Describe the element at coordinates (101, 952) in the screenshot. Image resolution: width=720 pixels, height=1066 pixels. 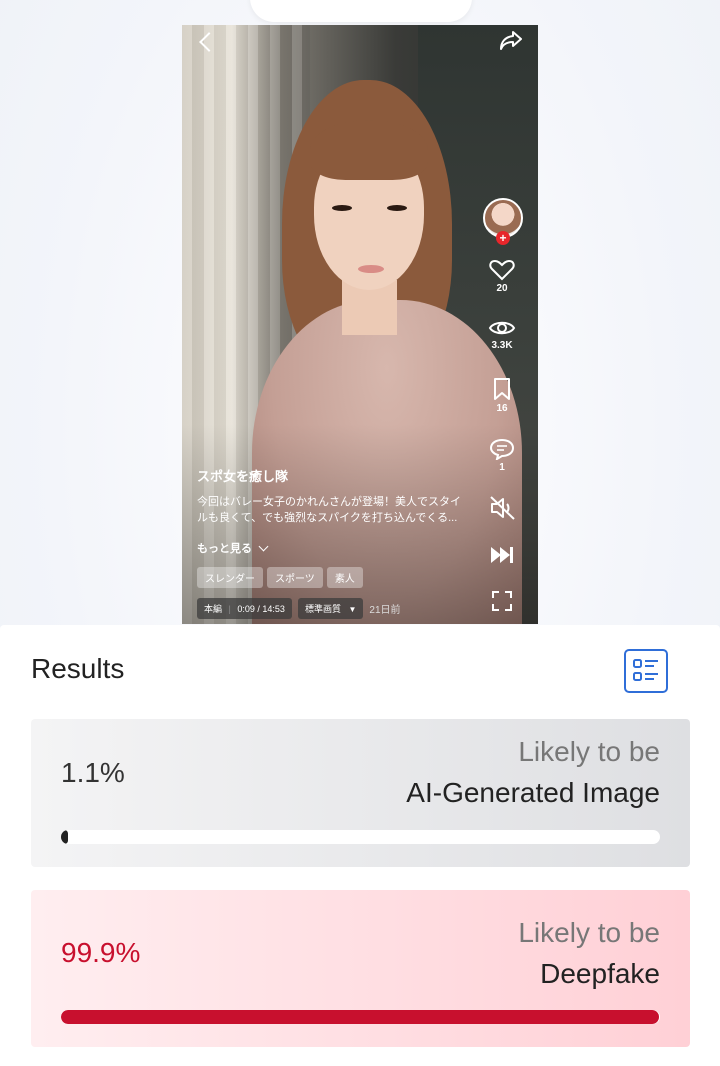
I see `result-percent: 99.9%` at that location.